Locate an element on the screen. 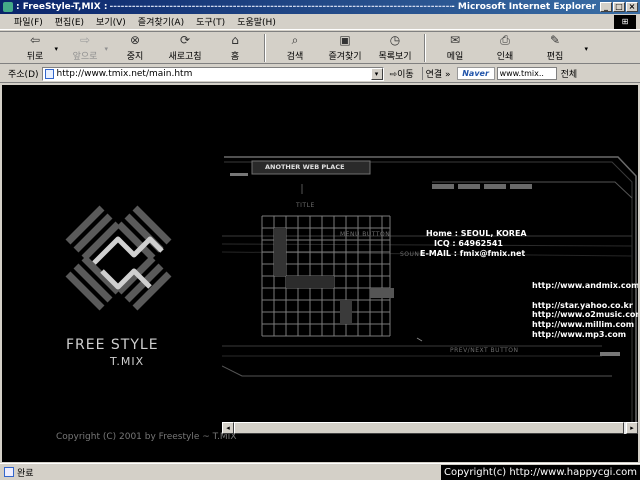 The width and height of the screenshot is (640, 480). print-button: ⎙ 인쇄 is located at coordinates (505, 48).